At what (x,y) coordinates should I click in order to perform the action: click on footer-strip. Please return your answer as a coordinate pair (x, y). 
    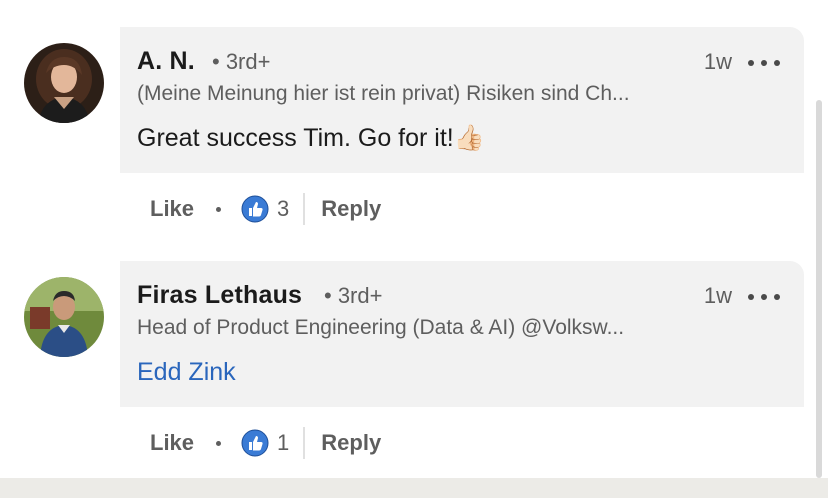
    Looking at the image, I should click on (414, 488).